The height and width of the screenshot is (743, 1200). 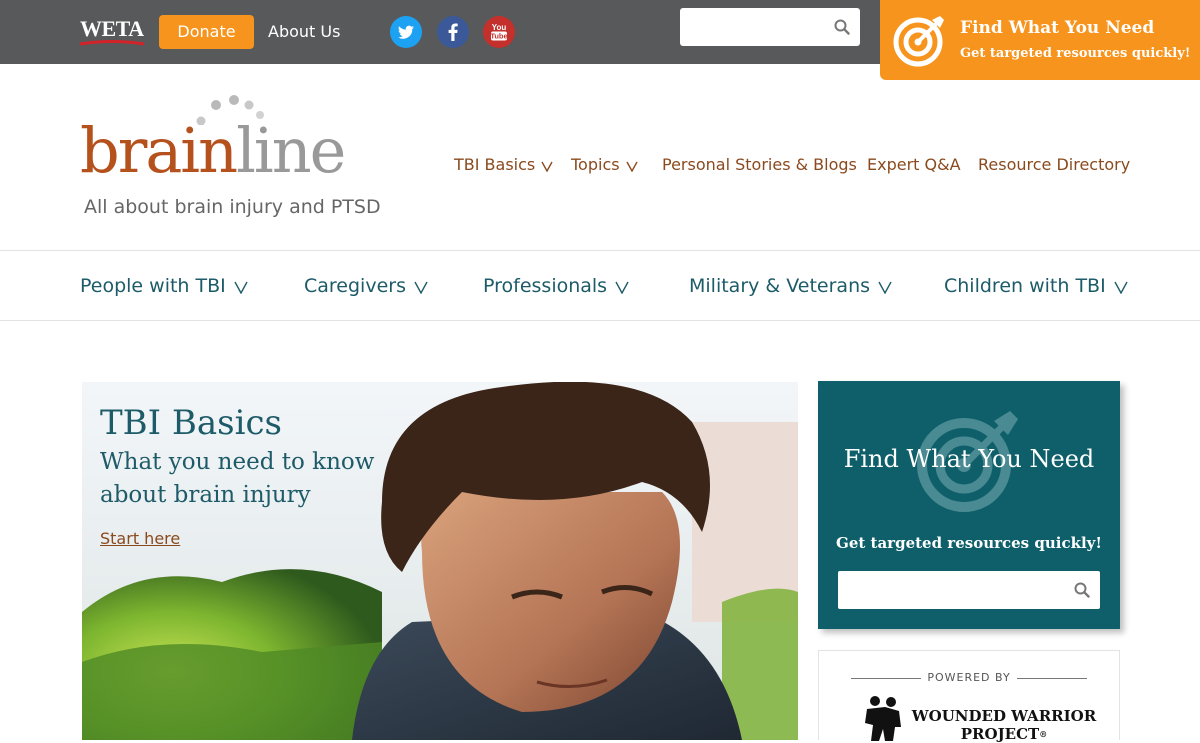 I want to click on audience-nav-divider, so click(x=600, y=320).